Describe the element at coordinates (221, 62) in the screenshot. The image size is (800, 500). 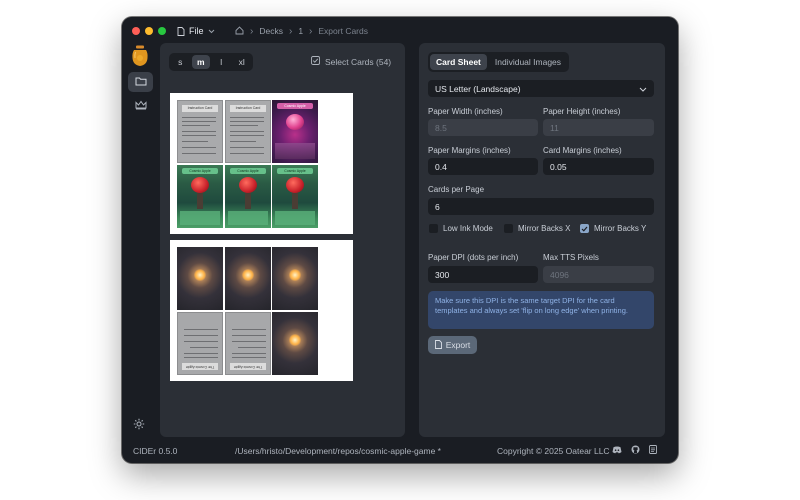
I see `size-l-button: l` at that location.